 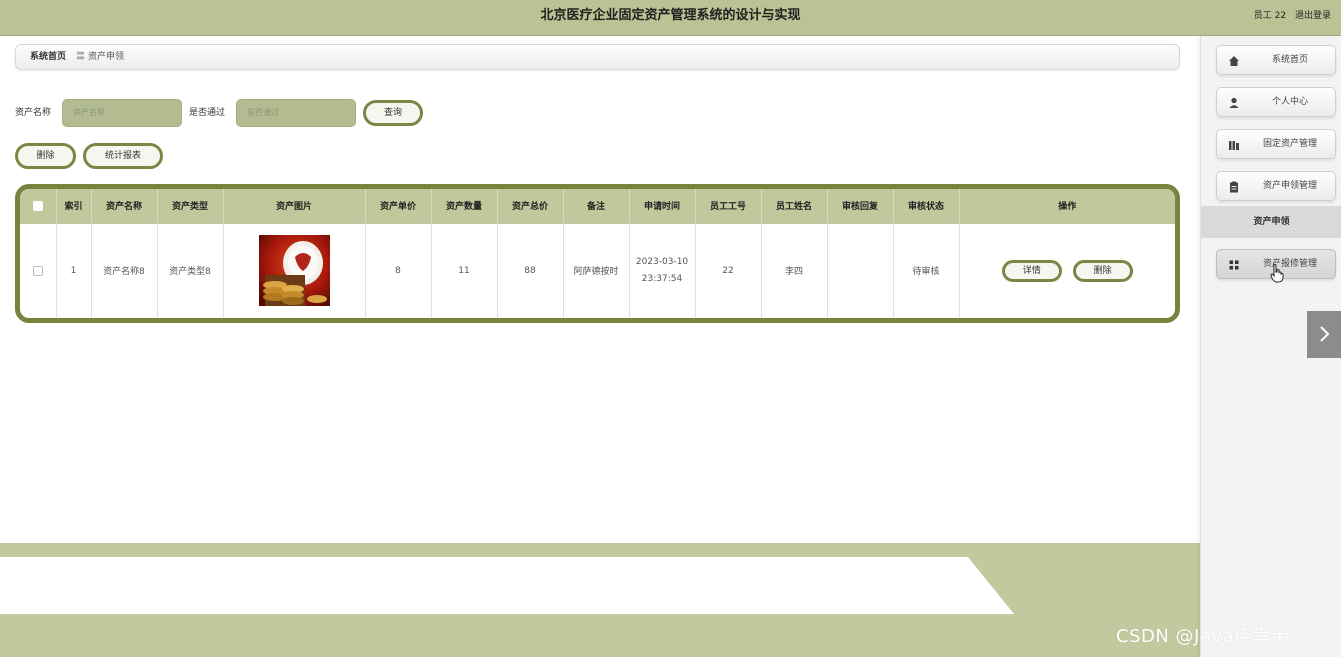 What do you see at coordinates (398, 270) in the screenshot?
I see `unit-price-cell: 8` at bounding box center [398, 270].